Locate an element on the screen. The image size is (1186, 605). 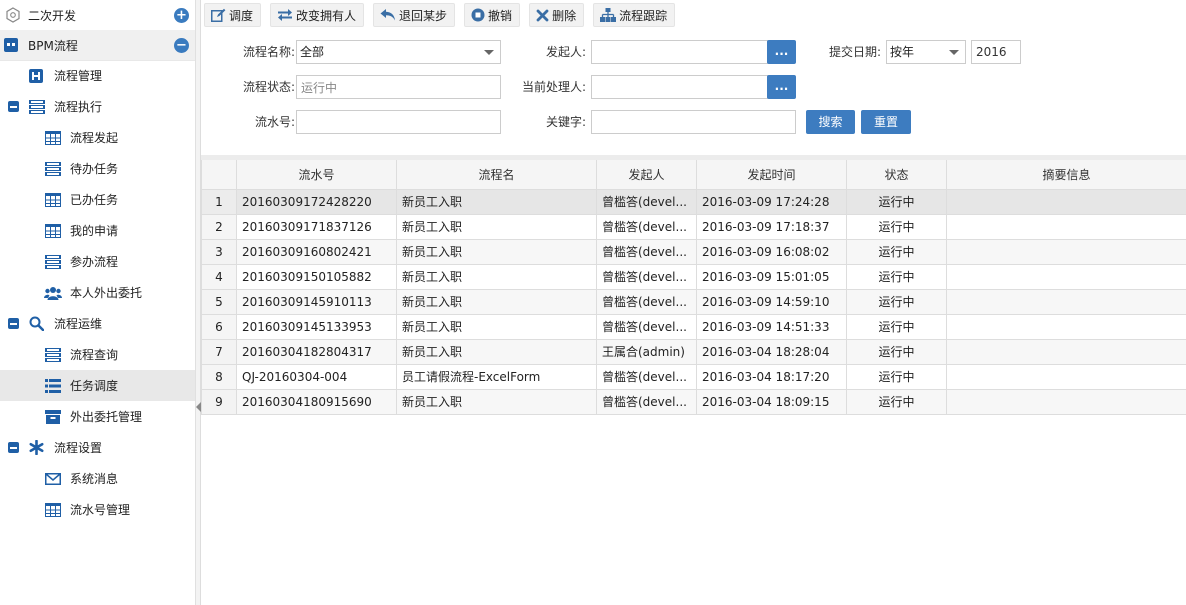
search-button: 搜索 is located at coordinates (830, 122).